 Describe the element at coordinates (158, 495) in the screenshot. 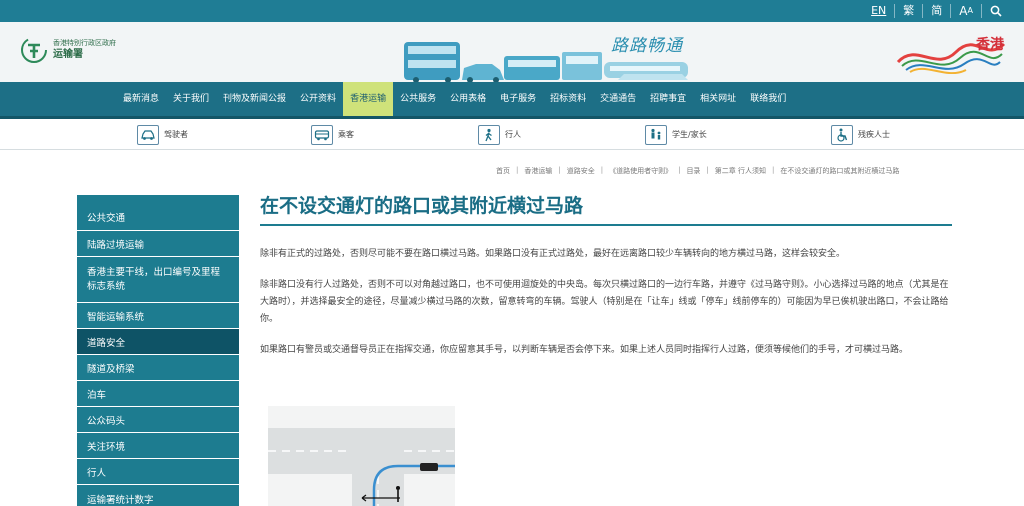

I see `sidebar-item: 运输署统计数字` at that location.